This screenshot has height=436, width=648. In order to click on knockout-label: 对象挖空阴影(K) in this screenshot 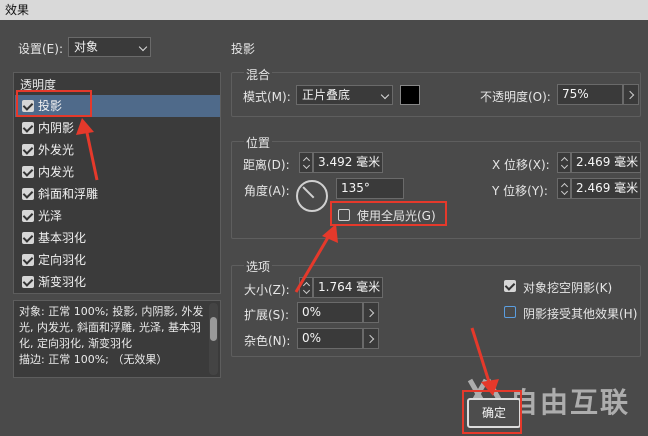, I will do `click(567, 287)`.